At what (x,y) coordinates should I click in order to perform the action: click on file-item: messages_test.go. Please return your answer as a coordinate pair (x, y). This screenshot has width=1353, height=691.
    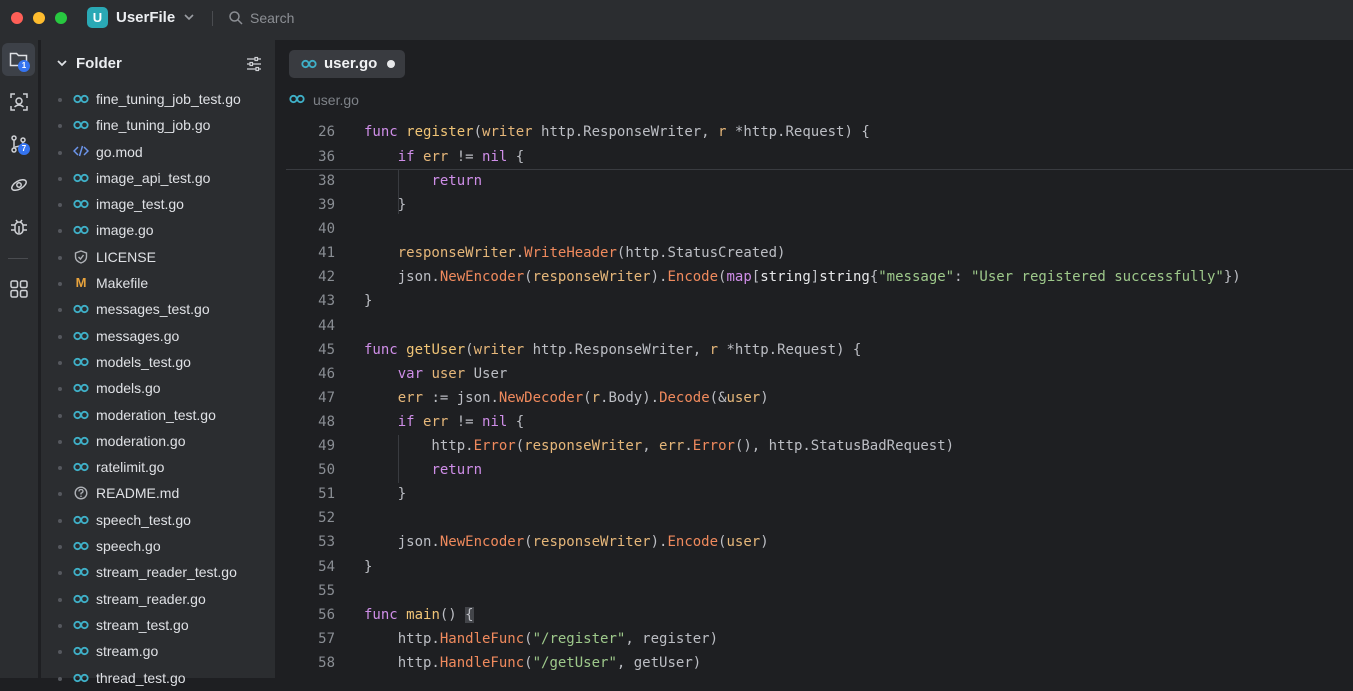
    Looking at the image, I should click on (158, 309).